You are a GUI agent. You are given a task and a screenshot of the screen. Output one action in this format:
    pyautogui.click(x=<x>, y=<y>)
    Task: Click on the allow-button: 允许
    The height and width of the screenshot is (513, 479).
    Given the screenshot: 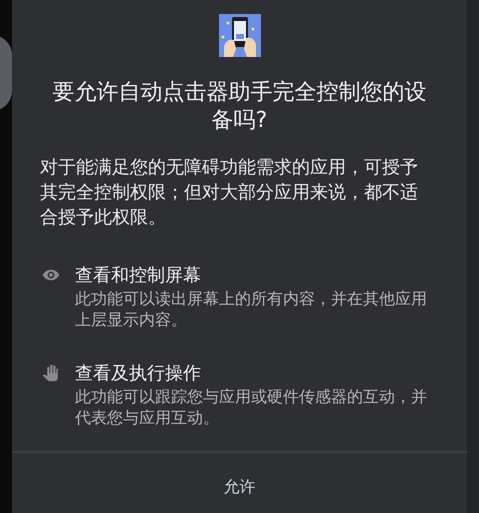 What is the action you would take?
    pyautogui.click(x=240, y=487)
    